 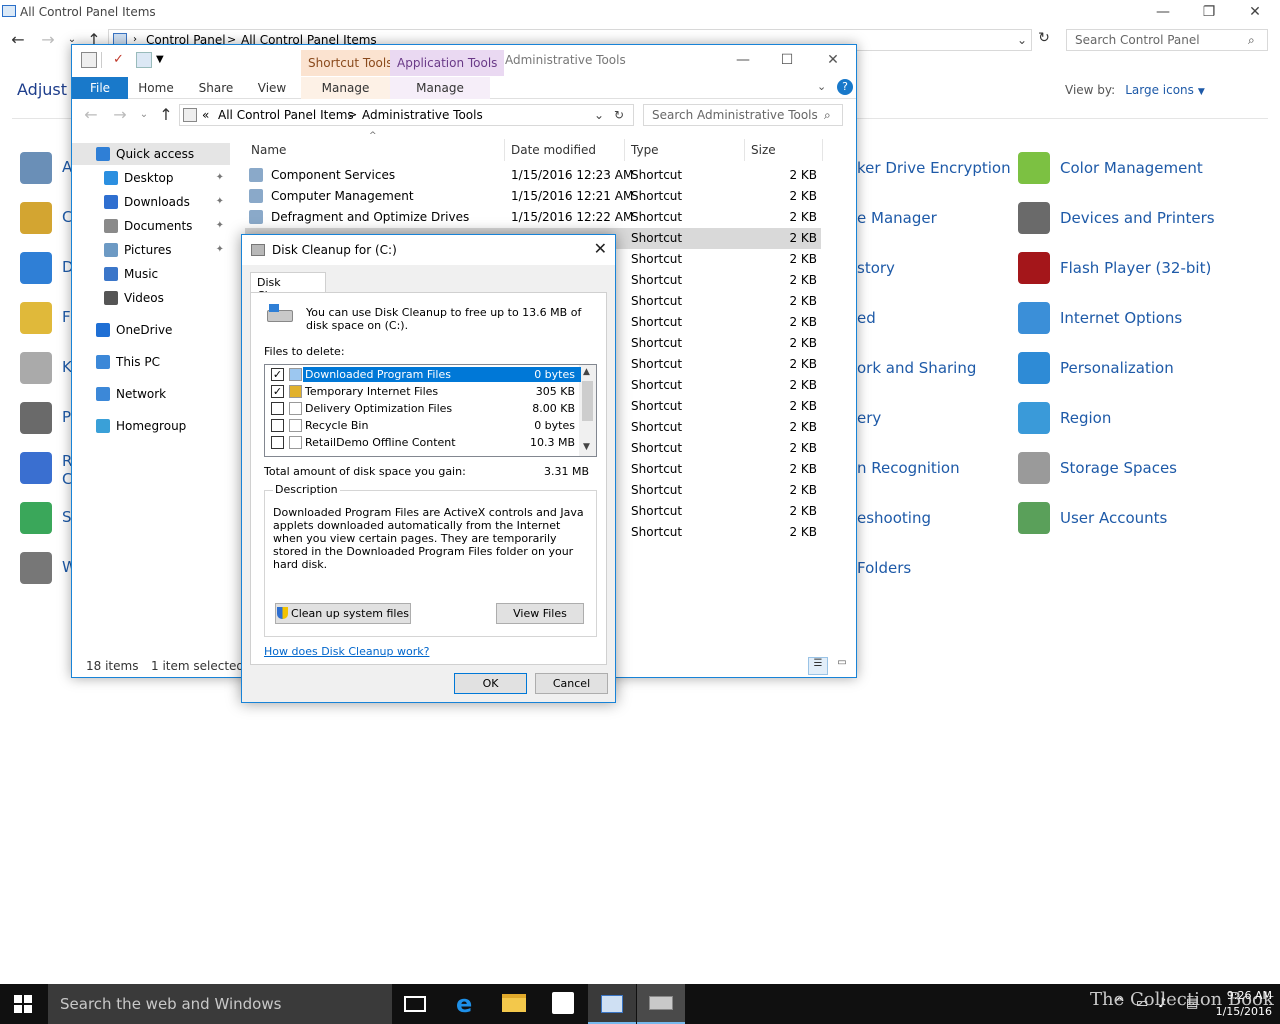 I want to click on files-list-scrollbar: ▲ ▼, so click(x=587, y=410).